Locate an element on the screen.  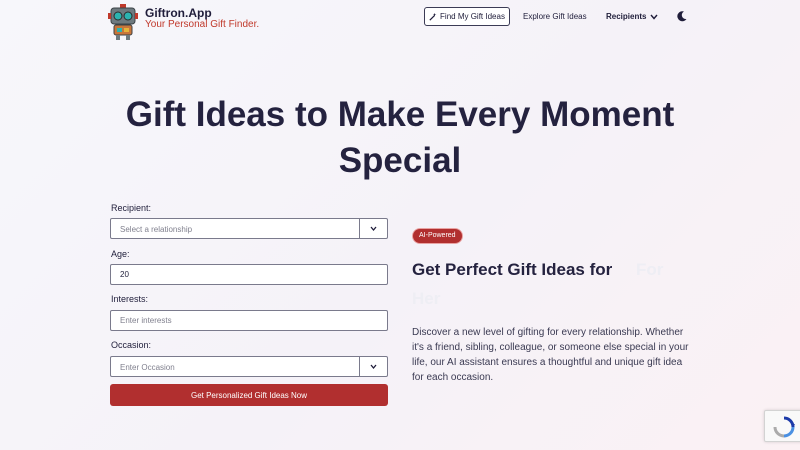
occasion-label: Occasion: is located at coordinates (131, 345).